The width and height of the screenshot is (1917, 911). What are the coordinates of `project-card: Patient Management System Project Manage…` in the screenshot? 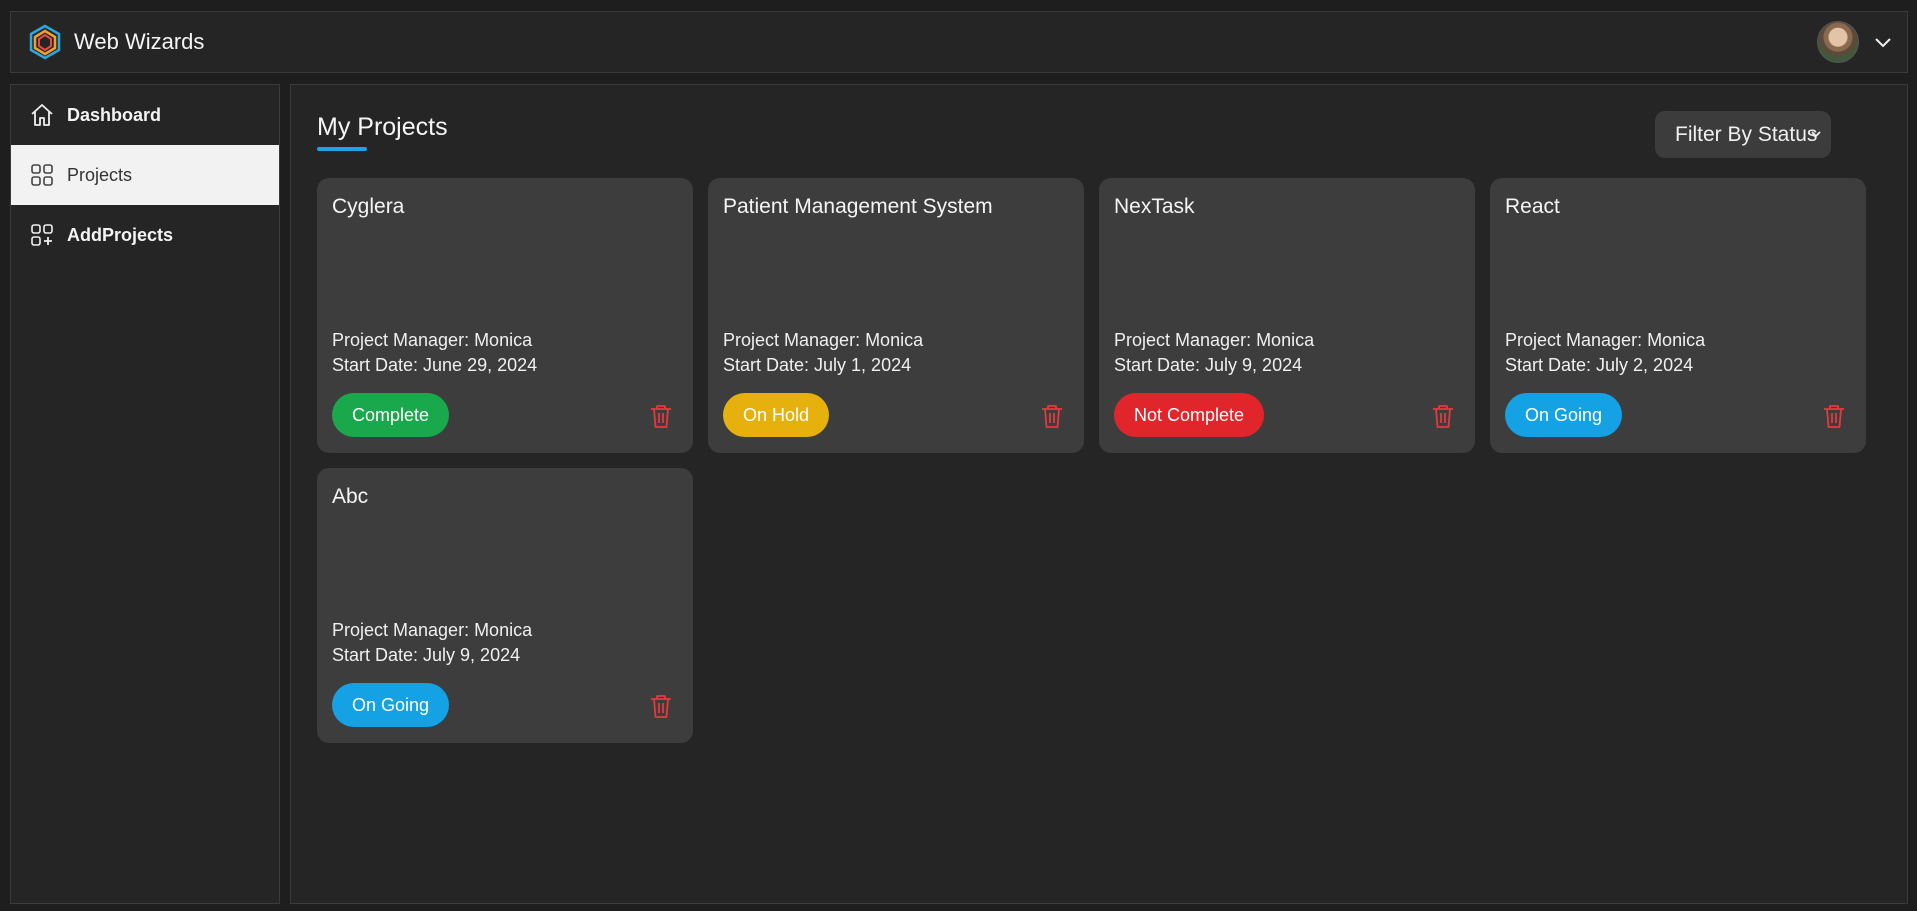 It's located at (896, 315).